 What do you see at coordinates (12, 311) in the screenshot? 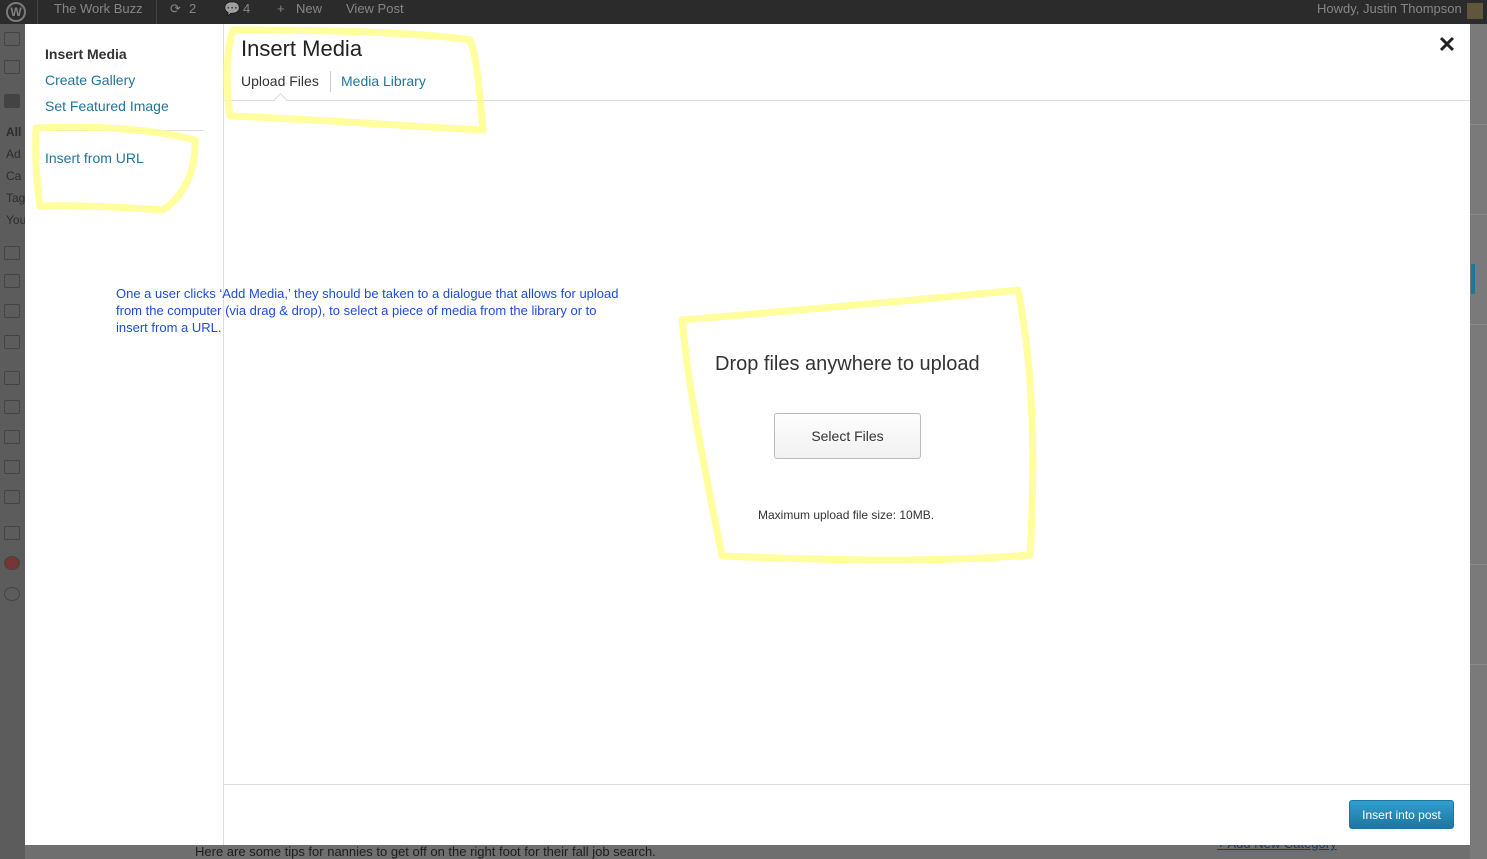
I see `pages-icon` at bounding box center [12, 311].